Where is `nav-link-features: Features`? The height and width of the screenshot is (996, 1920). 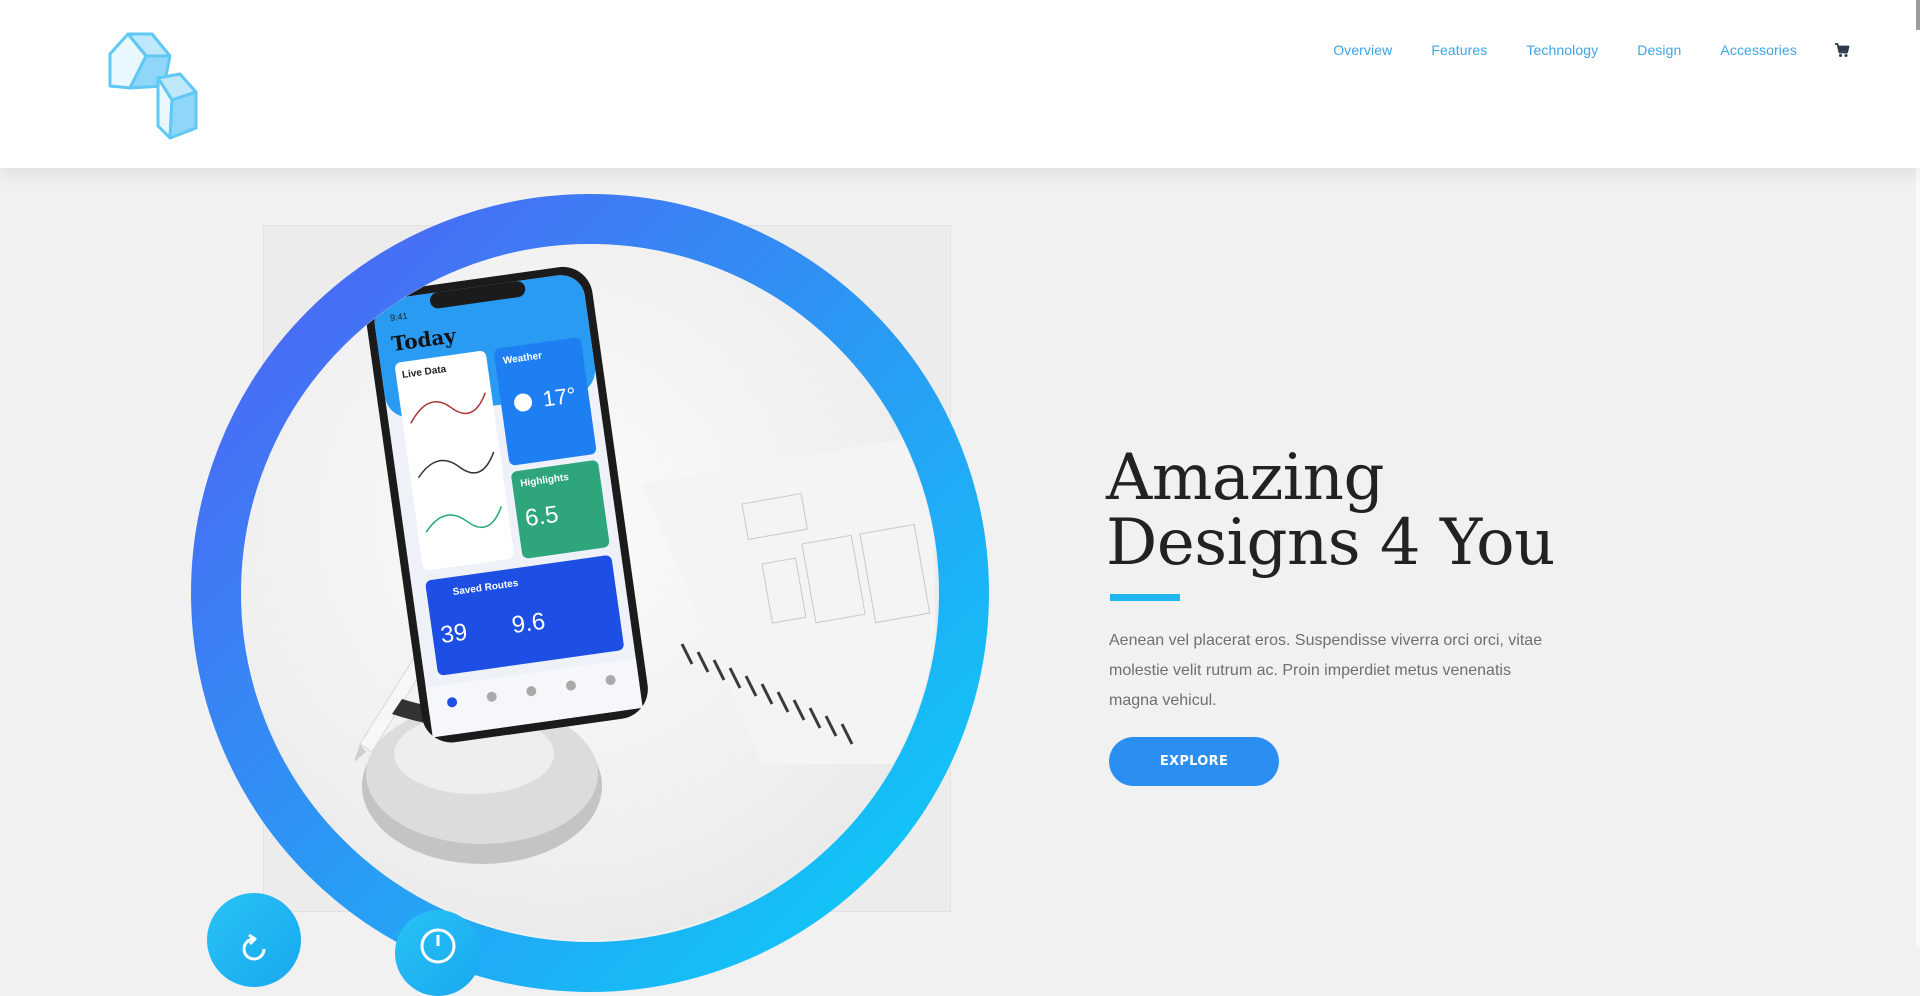 nav-link-features: Features is located at coordinates (1459, 50).